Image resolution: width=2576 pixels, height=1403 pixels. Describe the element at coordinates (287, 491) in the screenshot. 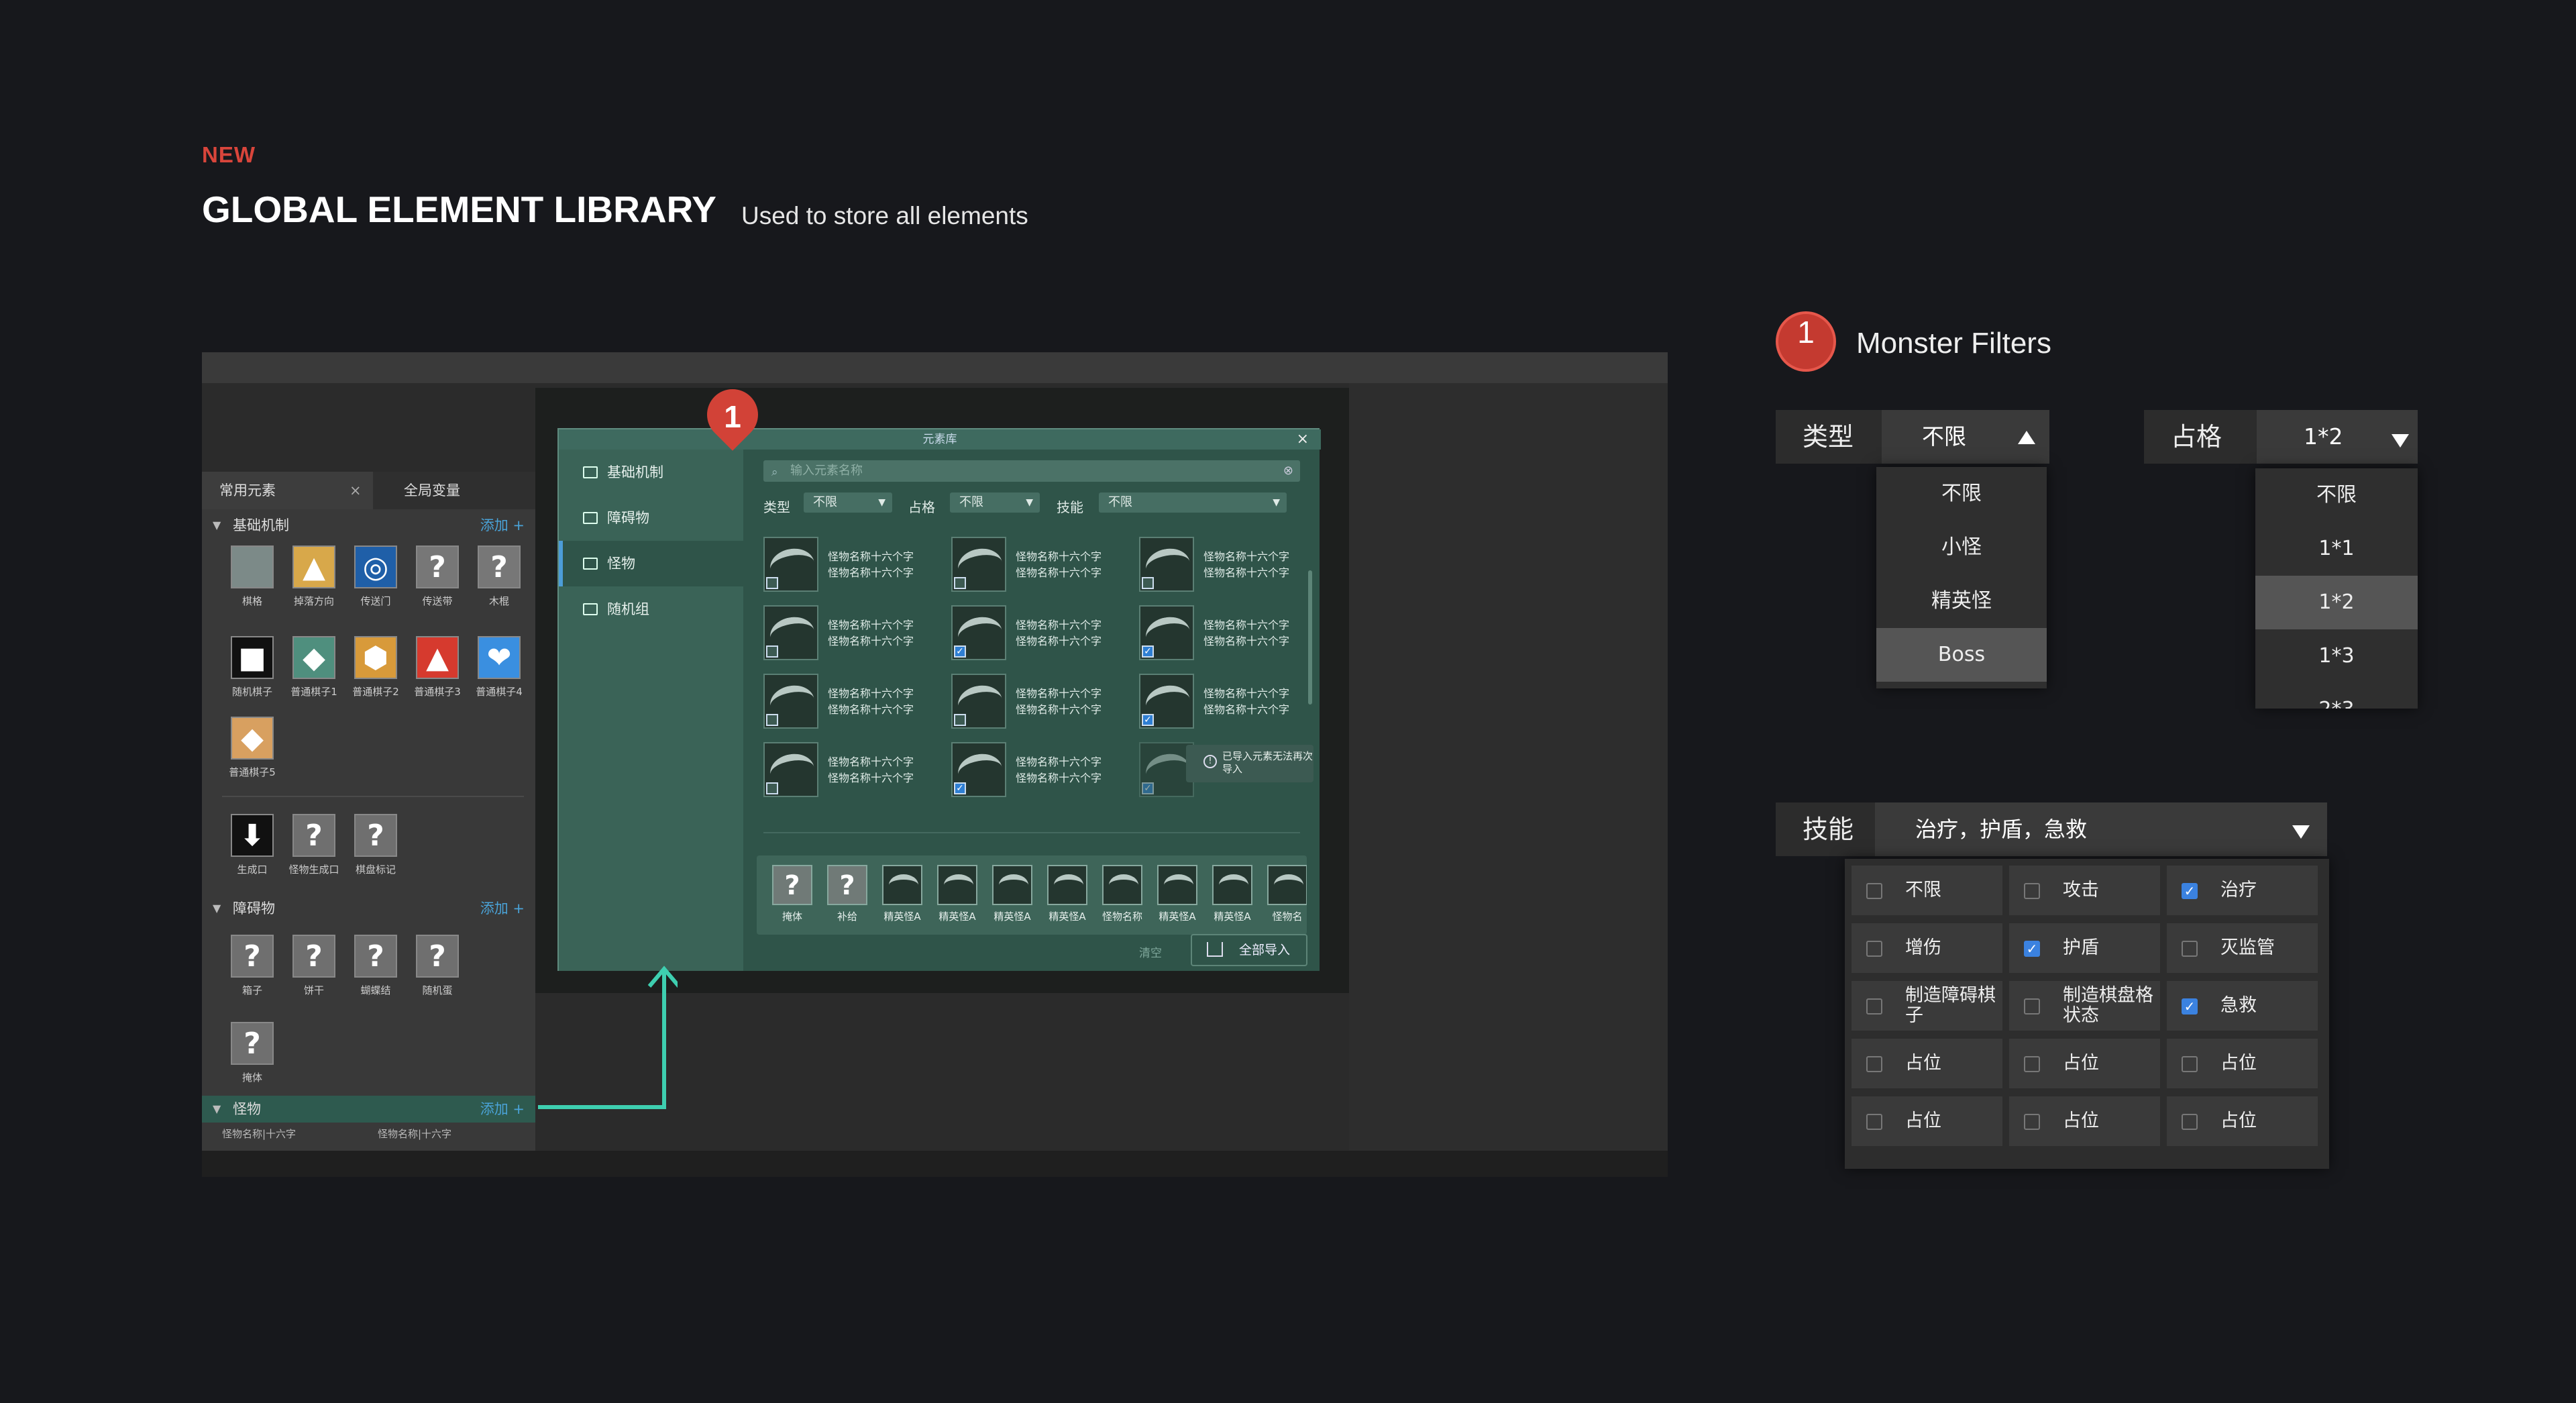

I see `tab-common-elements: 常用元素 ×` at that location.